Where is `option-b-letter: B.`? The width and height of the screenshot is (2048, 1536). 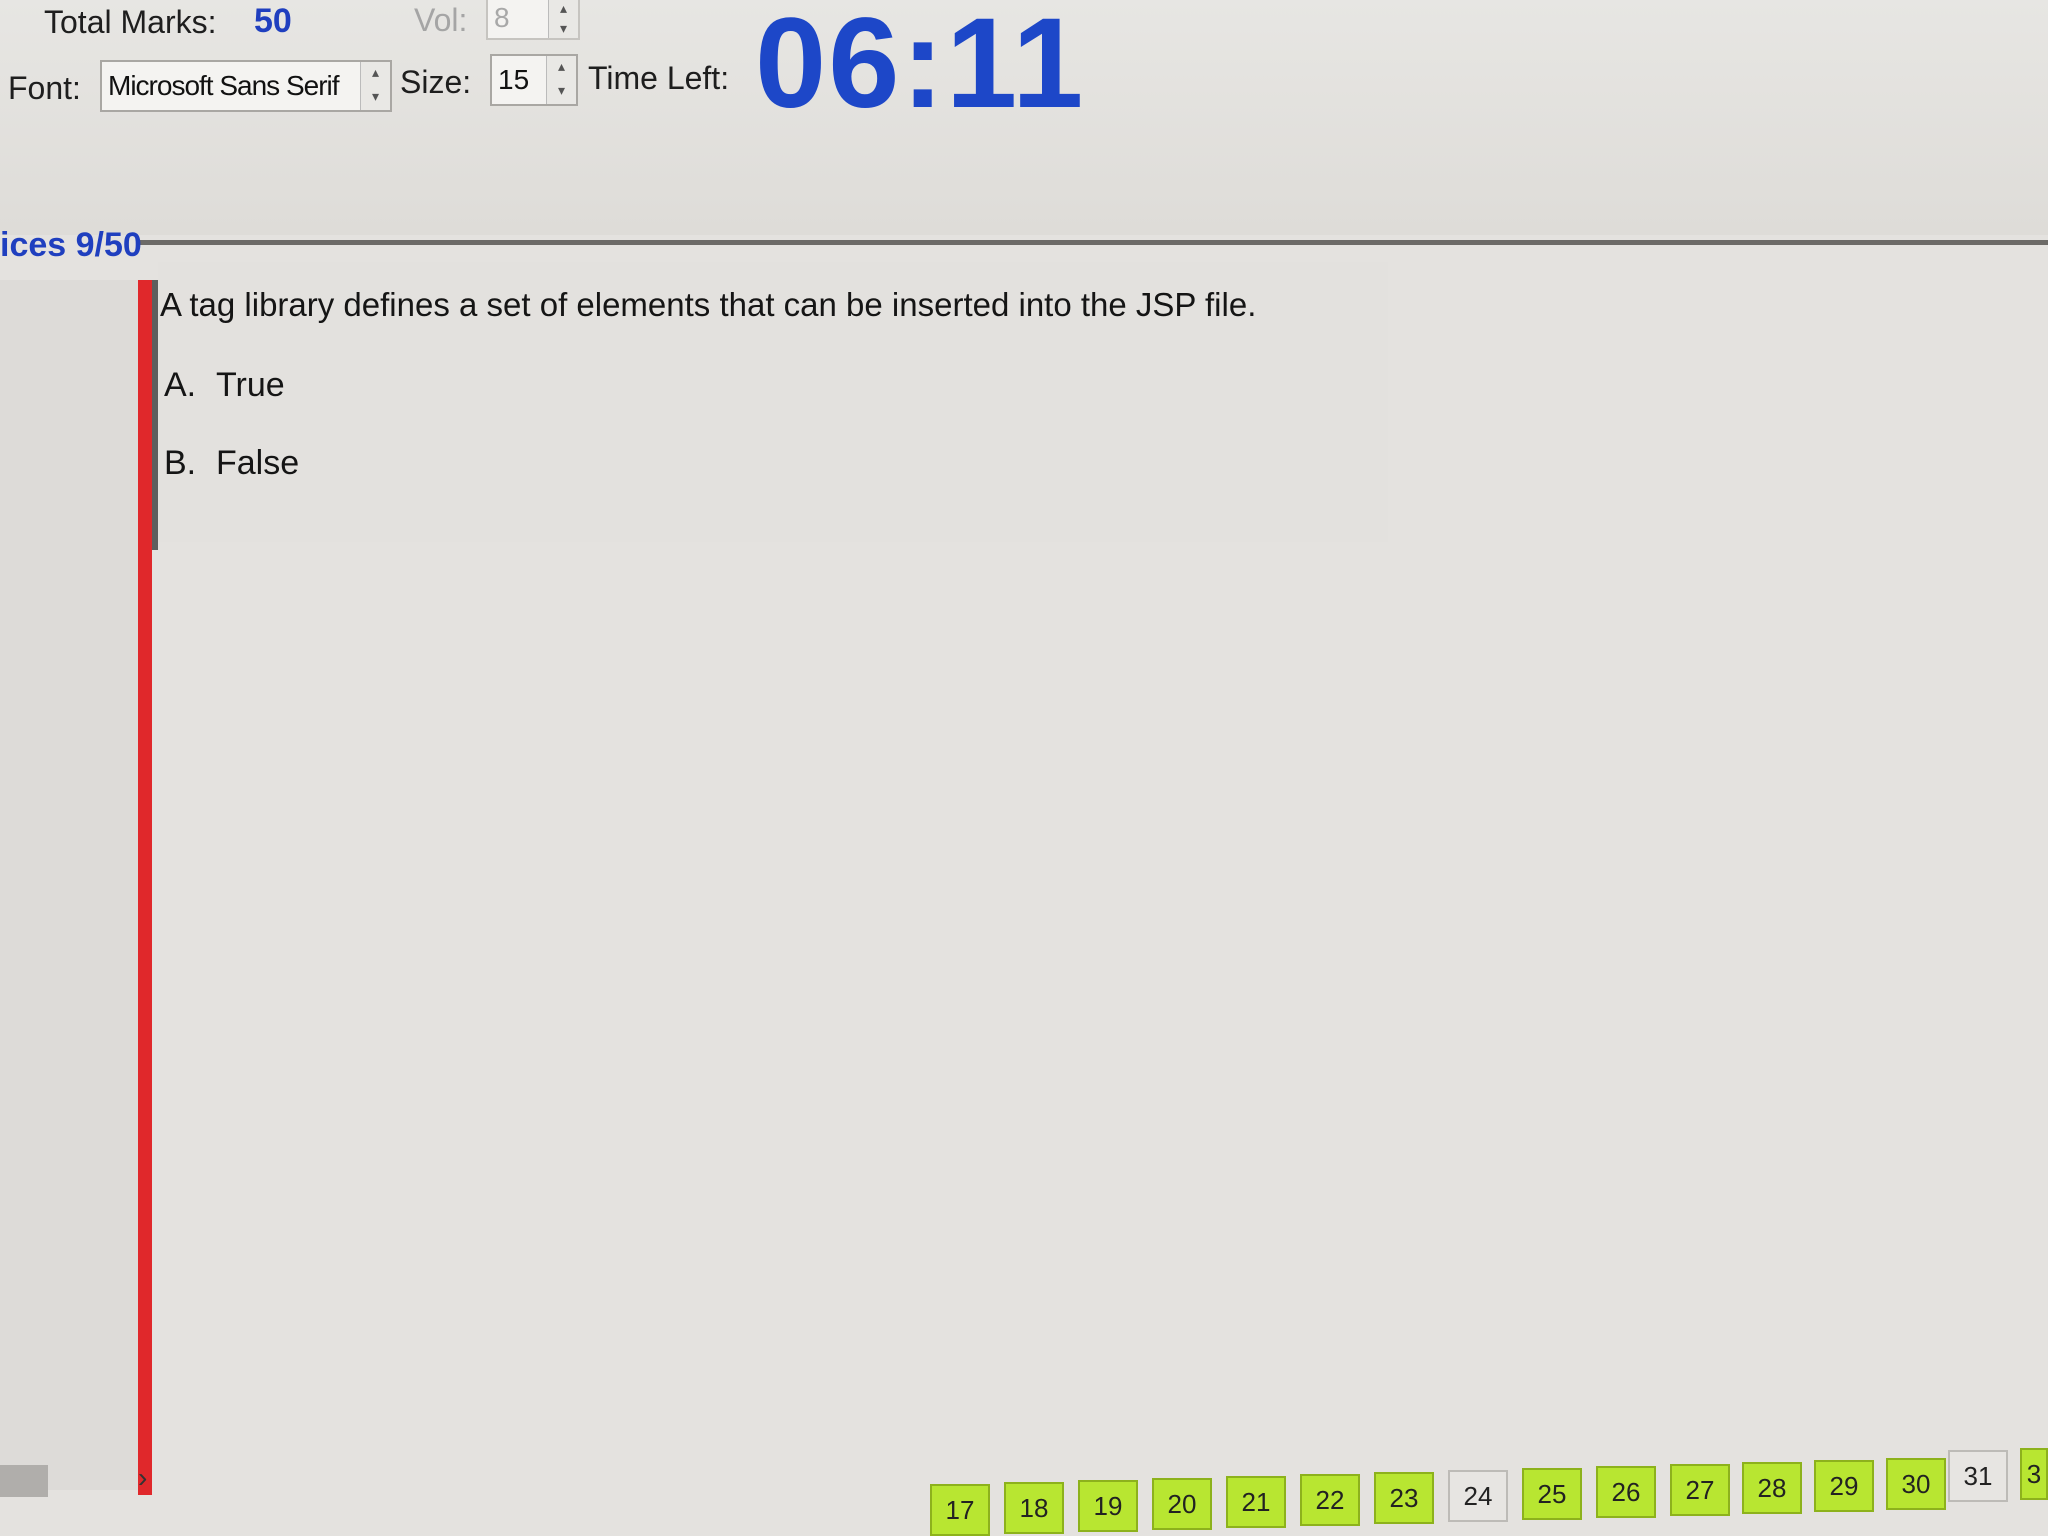
option-b-letter: B. is located at coordinates (180, 463).